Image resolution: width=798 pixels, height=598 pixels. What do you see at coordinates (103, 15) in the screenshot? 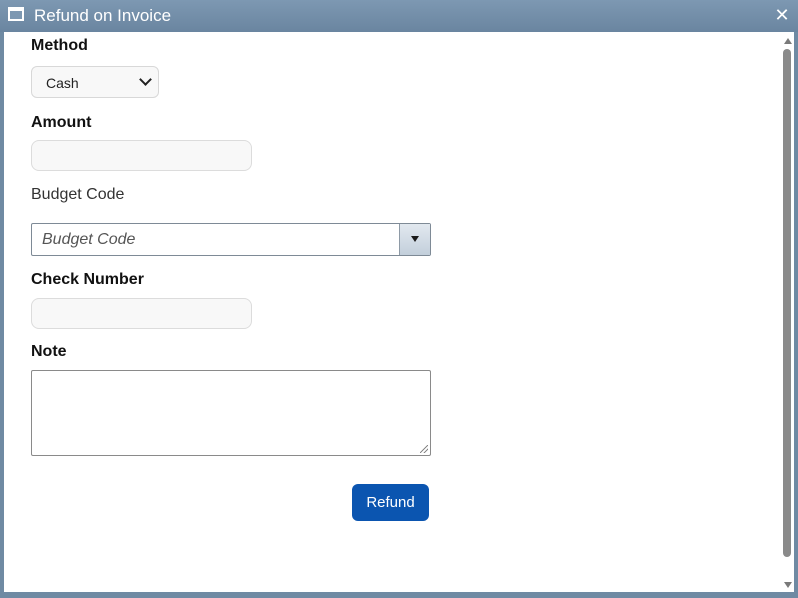
I see `dialog-title: Refund on Invoice` at bounding box center [103, 15].